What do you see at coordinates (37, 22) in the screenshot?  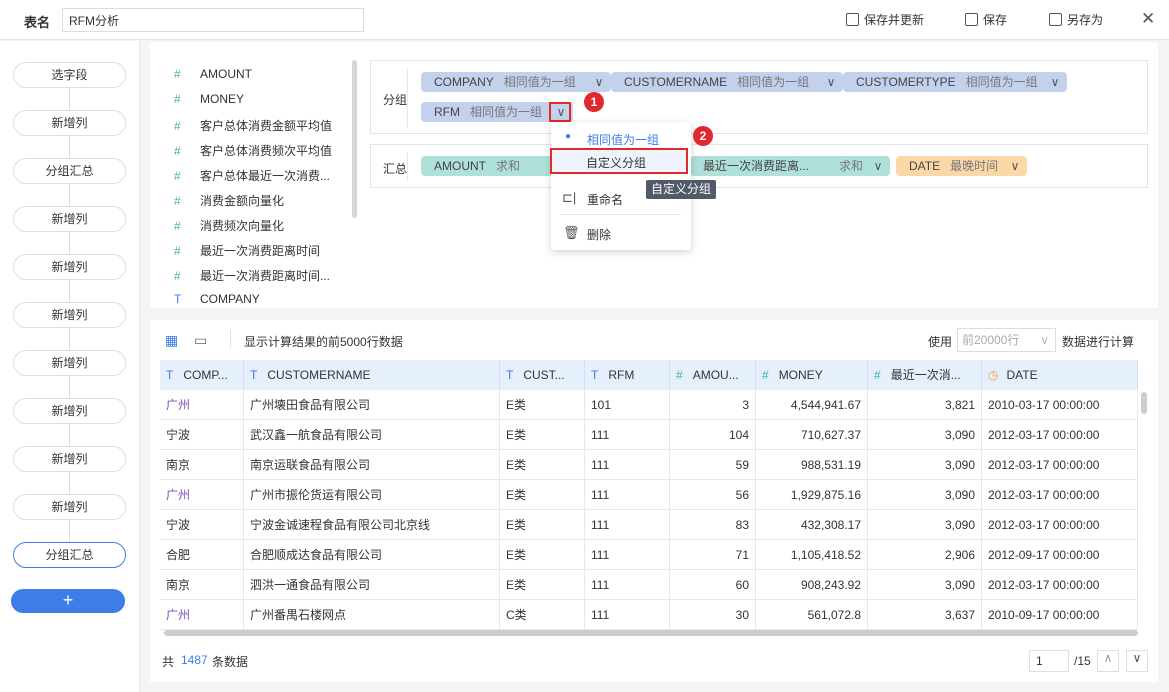 I see `table-name-label: 表名` at bounding box center [37, 22].